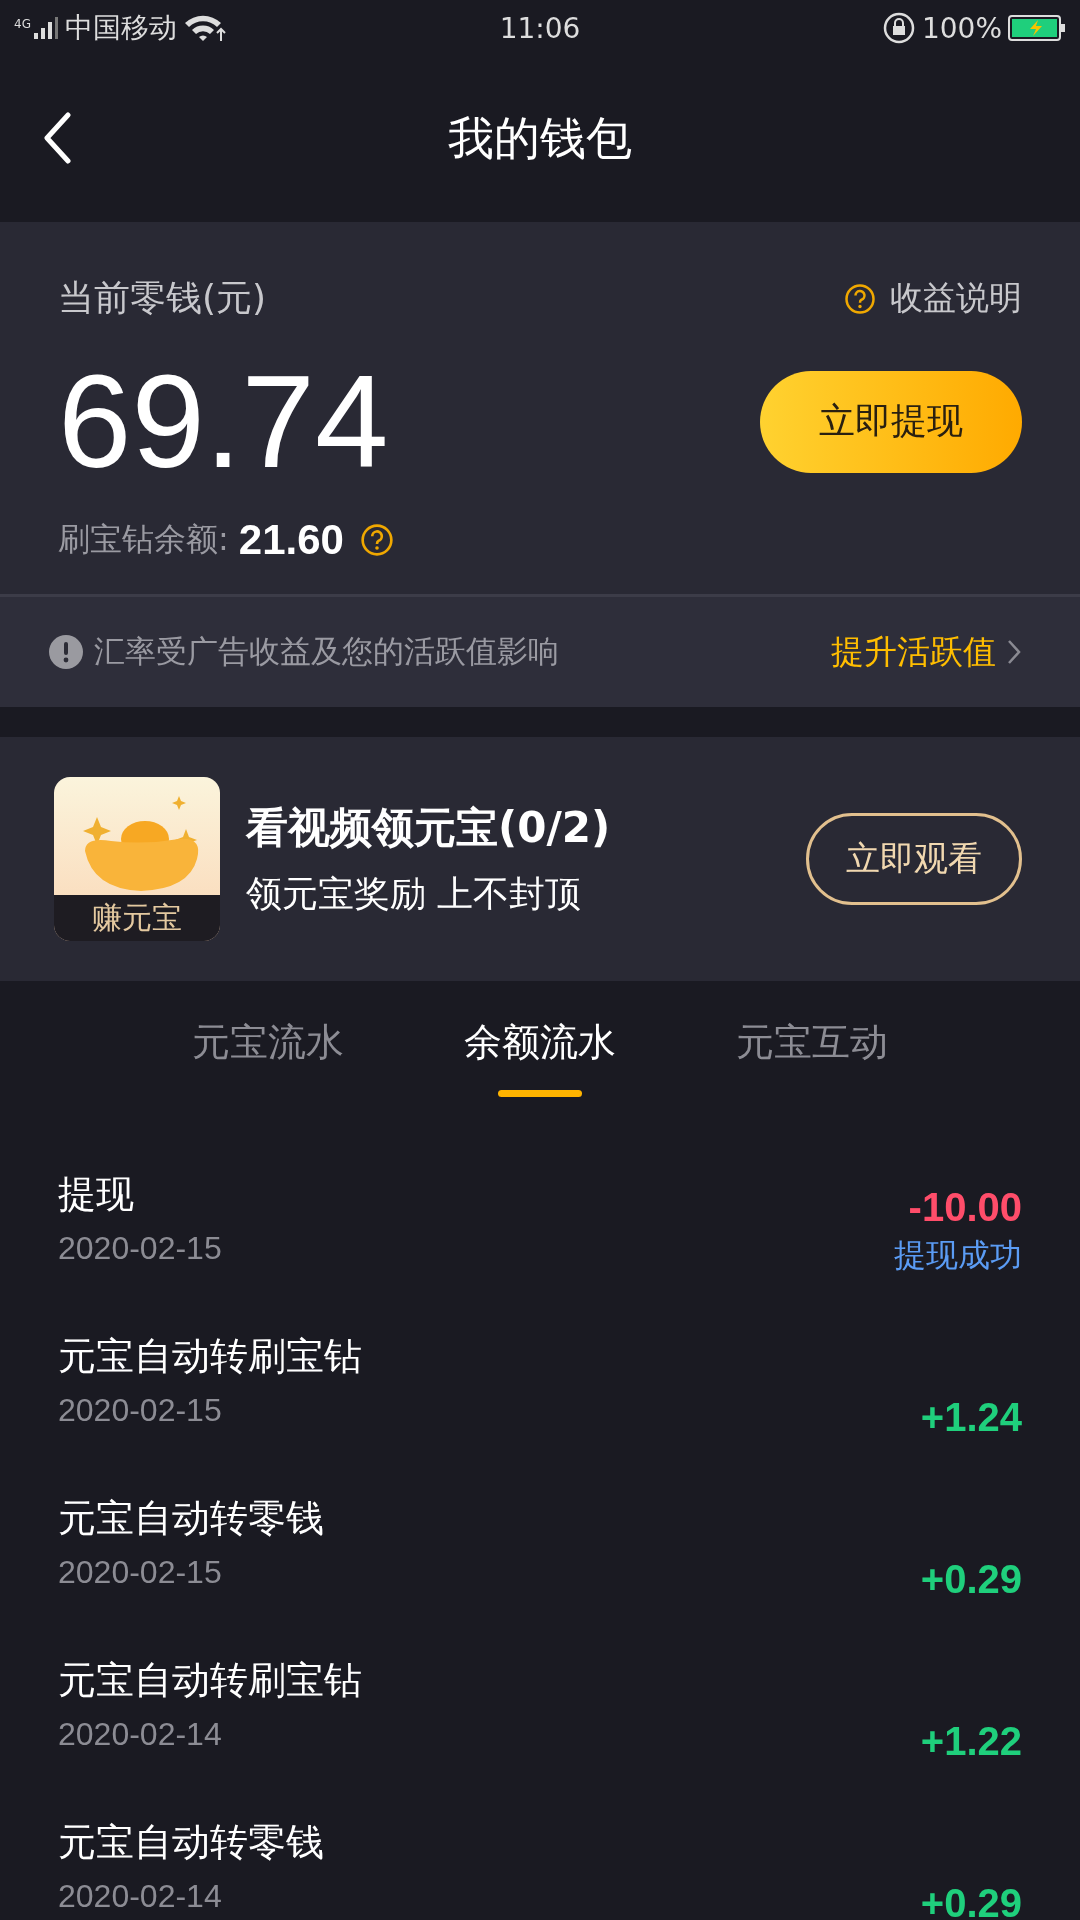 This screenshot has width=1080, height=1920. What do you see at coordinates (429, 827) in the screenshot?
I see `promo-title: 看视频领元宝(0/2)` at bounding box center [429, 827].